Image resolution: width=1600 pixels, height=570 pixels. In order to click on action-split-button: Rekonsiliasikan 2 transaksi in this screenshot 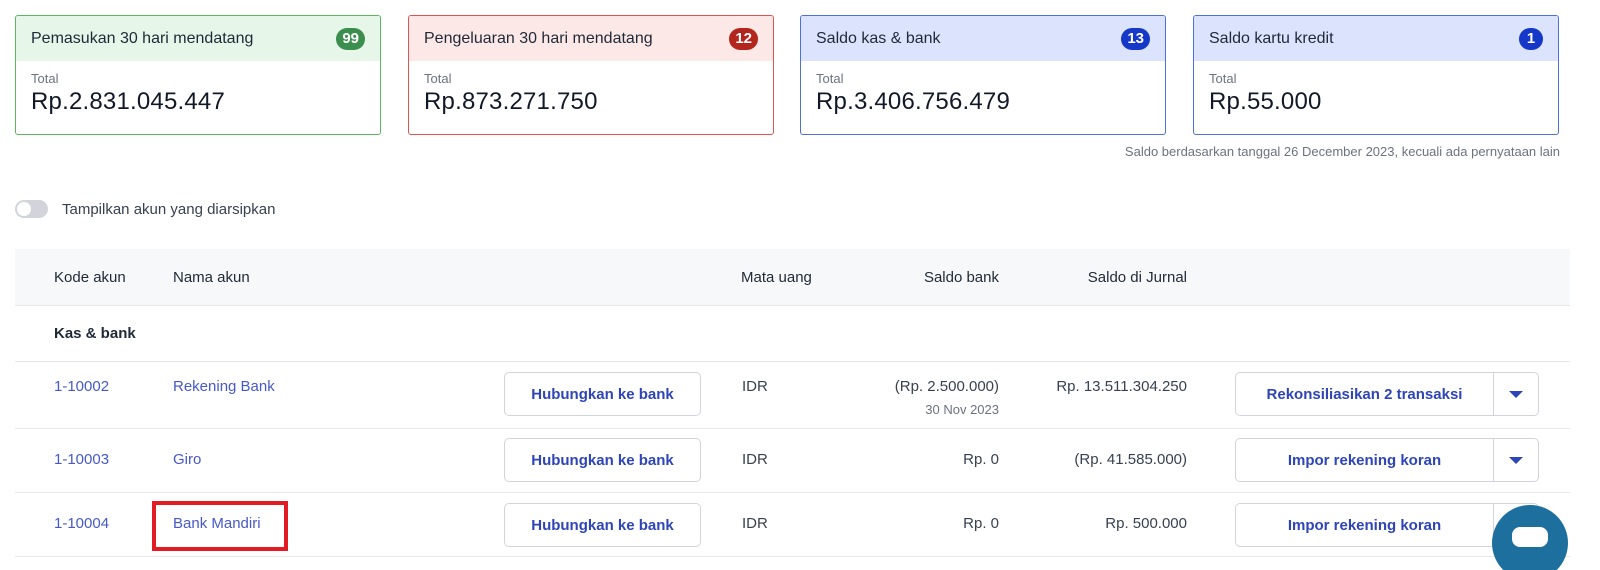, I will do `click(1387, 394)`.